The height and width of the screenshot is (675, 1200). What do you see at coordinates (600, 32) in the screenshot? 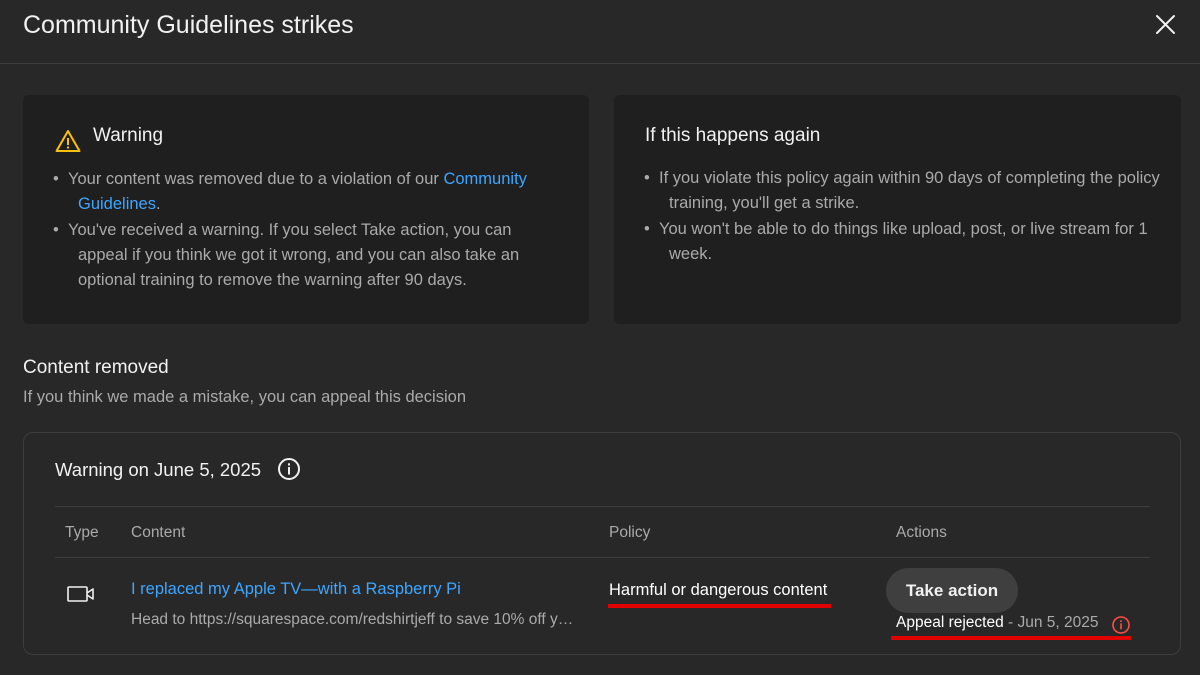
I see `dialog-header: Community Guidelines strikes` at bounding box center [600, 32].